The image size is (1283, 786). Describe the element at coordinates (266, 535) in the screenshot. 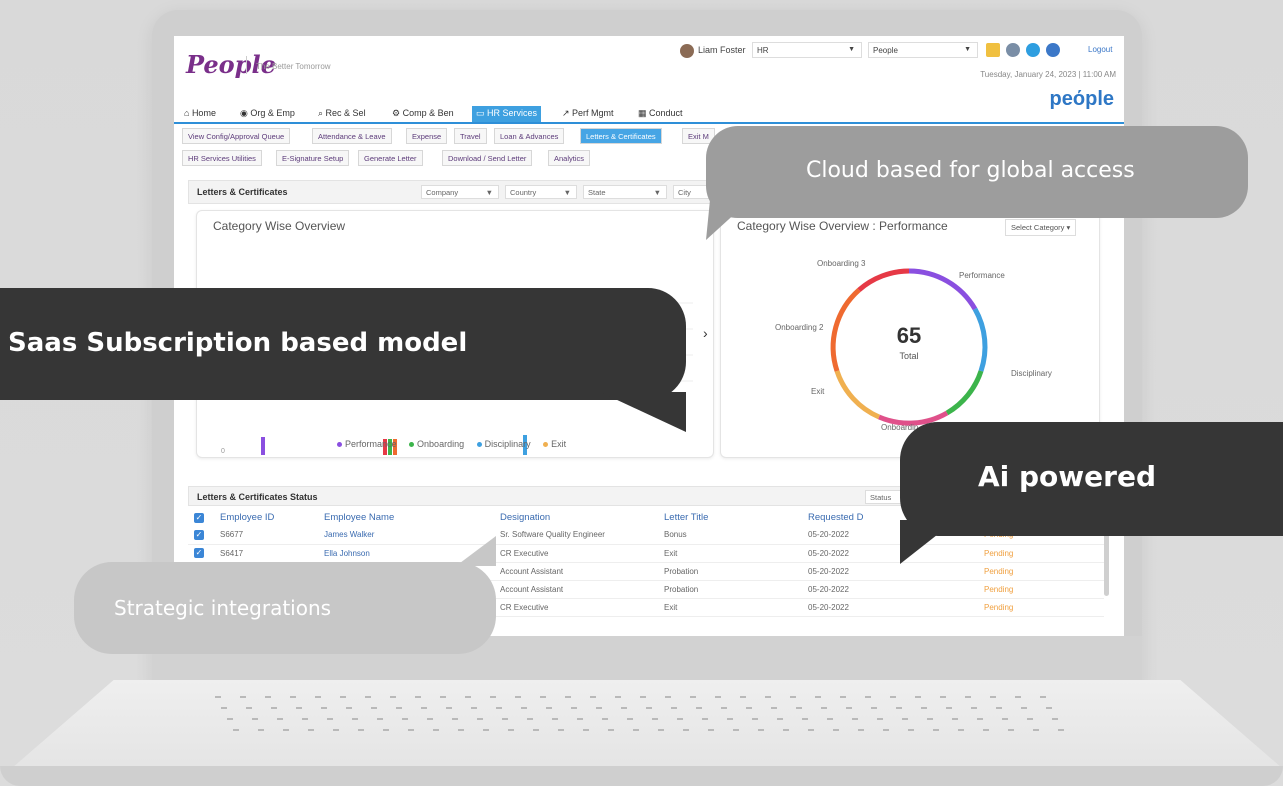

I see `employee-id-cell: S6677` at that location.